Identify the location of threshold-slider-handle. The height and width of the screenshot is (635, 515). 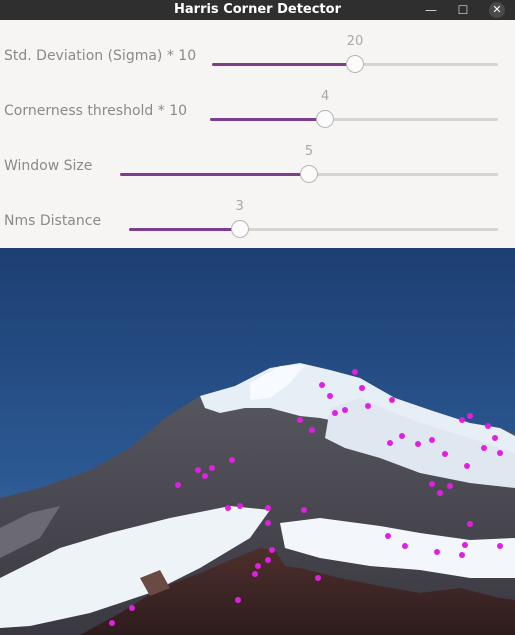
(325, 119).